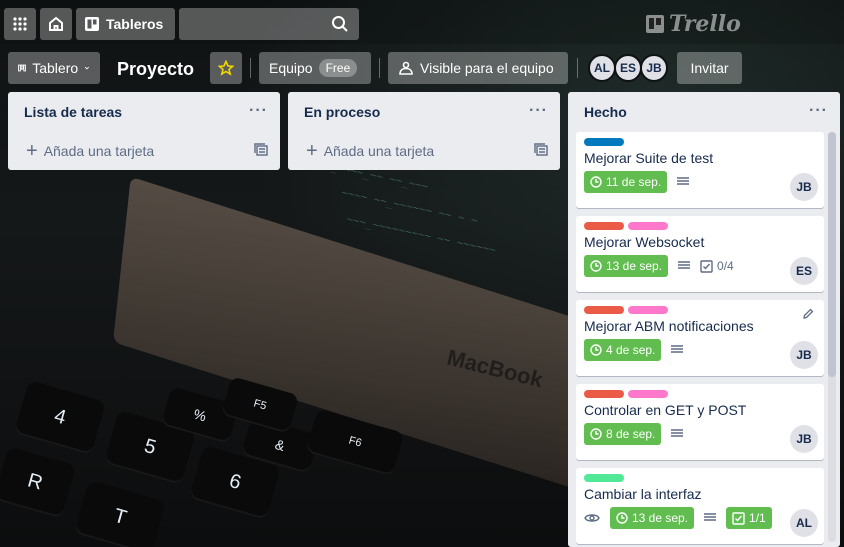 This screenshot has height=547, width=844. I want to click on list-title: Hecho, so click(605, 112).